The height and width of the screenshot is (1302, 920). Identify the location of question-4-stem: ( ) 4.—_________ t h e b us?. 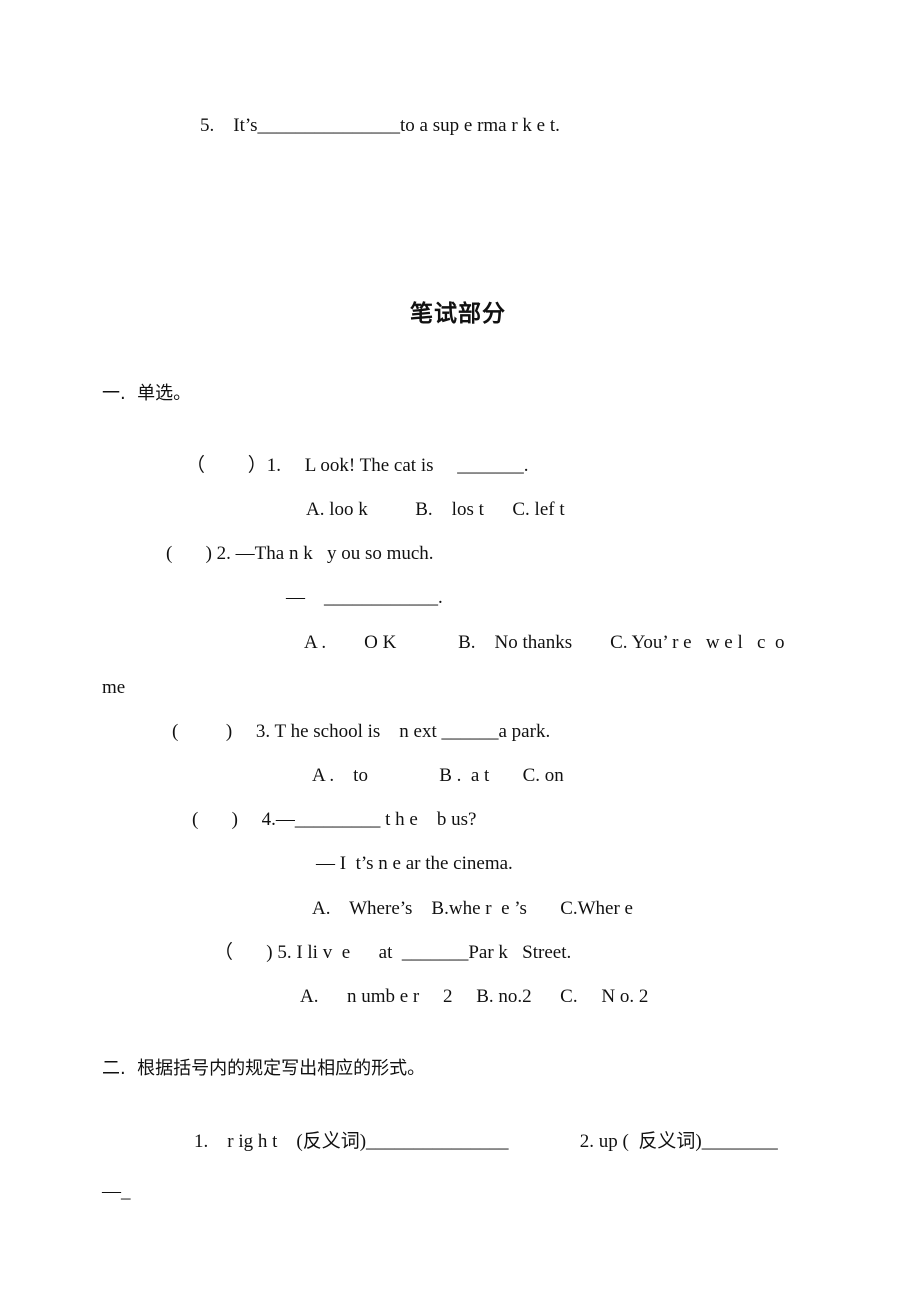
(334, 819).